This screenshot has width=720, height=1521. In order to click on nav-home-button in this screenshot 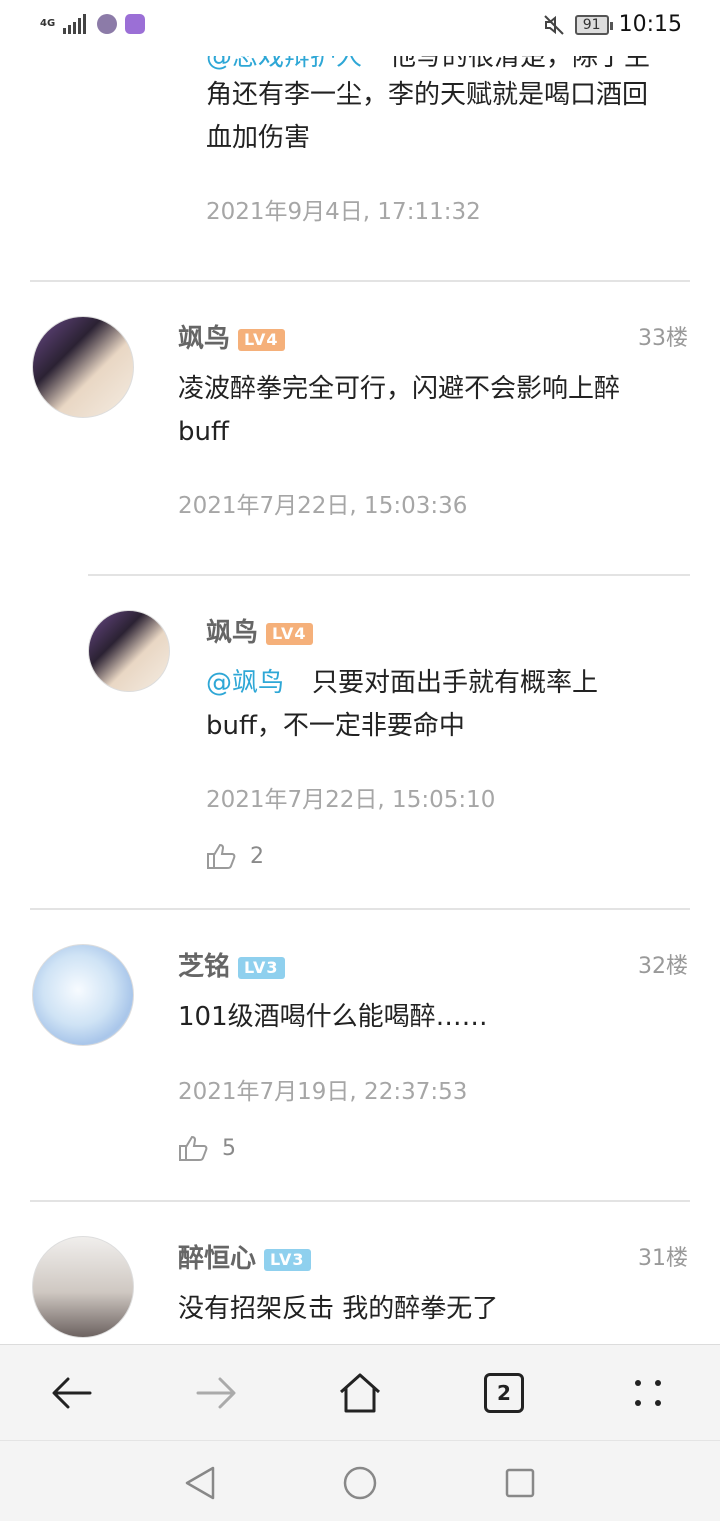, I will do `click(360, 1483)`.